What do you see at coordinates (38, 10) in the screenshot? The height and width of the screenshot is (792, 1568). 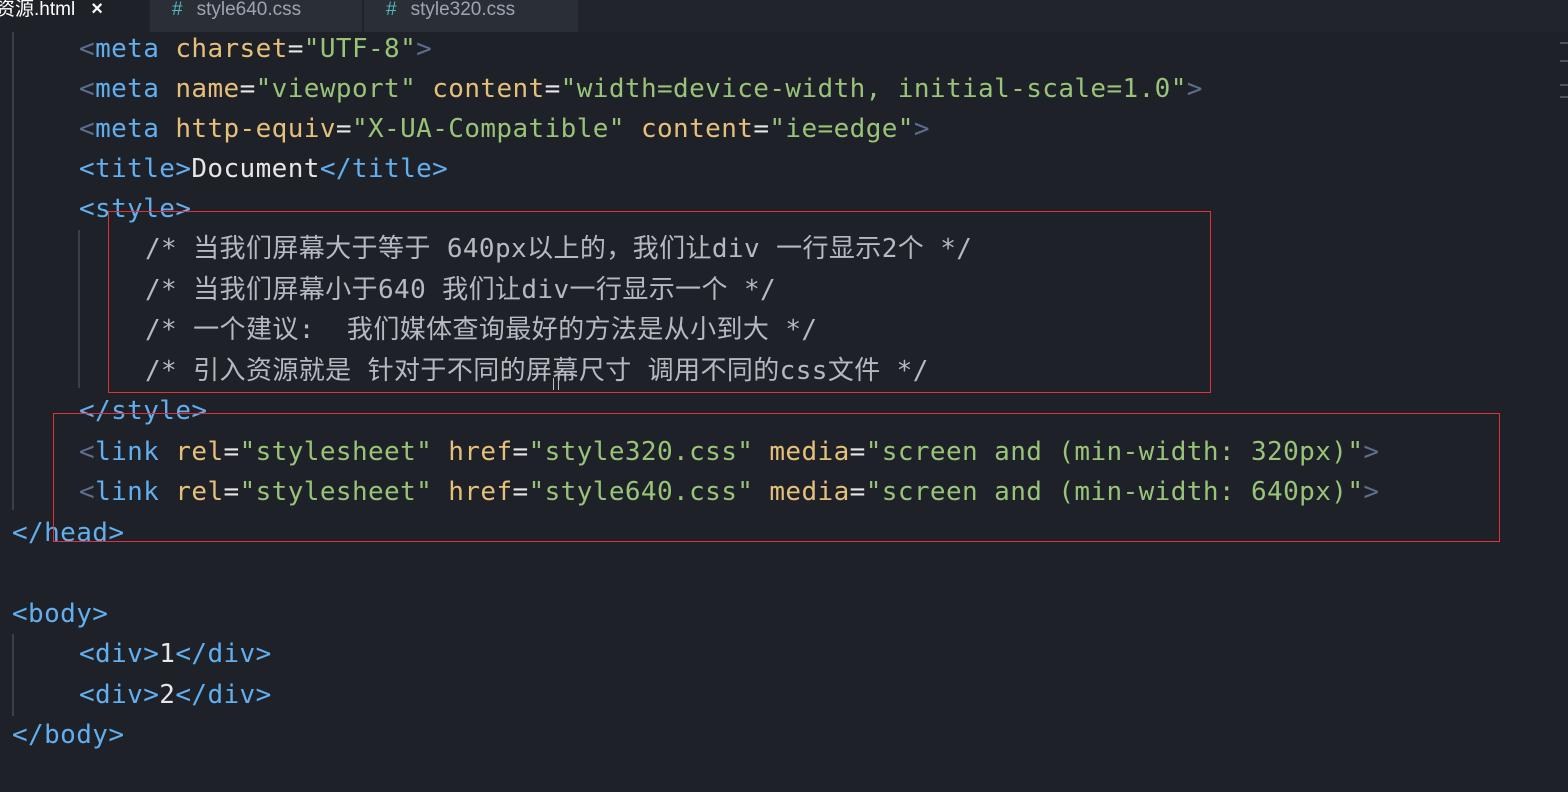 I see `tab-label: 资源.html` at bounding box center [38, 10].